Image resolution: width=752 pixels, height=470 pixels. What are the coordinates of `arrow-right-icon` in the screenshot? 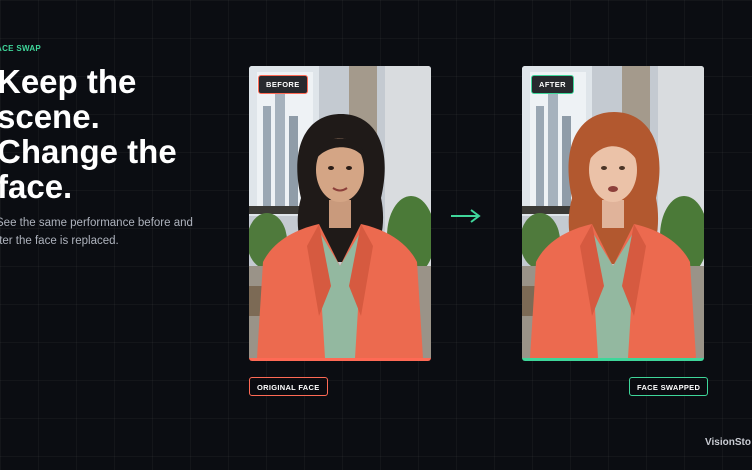 It's located at (466, 216).